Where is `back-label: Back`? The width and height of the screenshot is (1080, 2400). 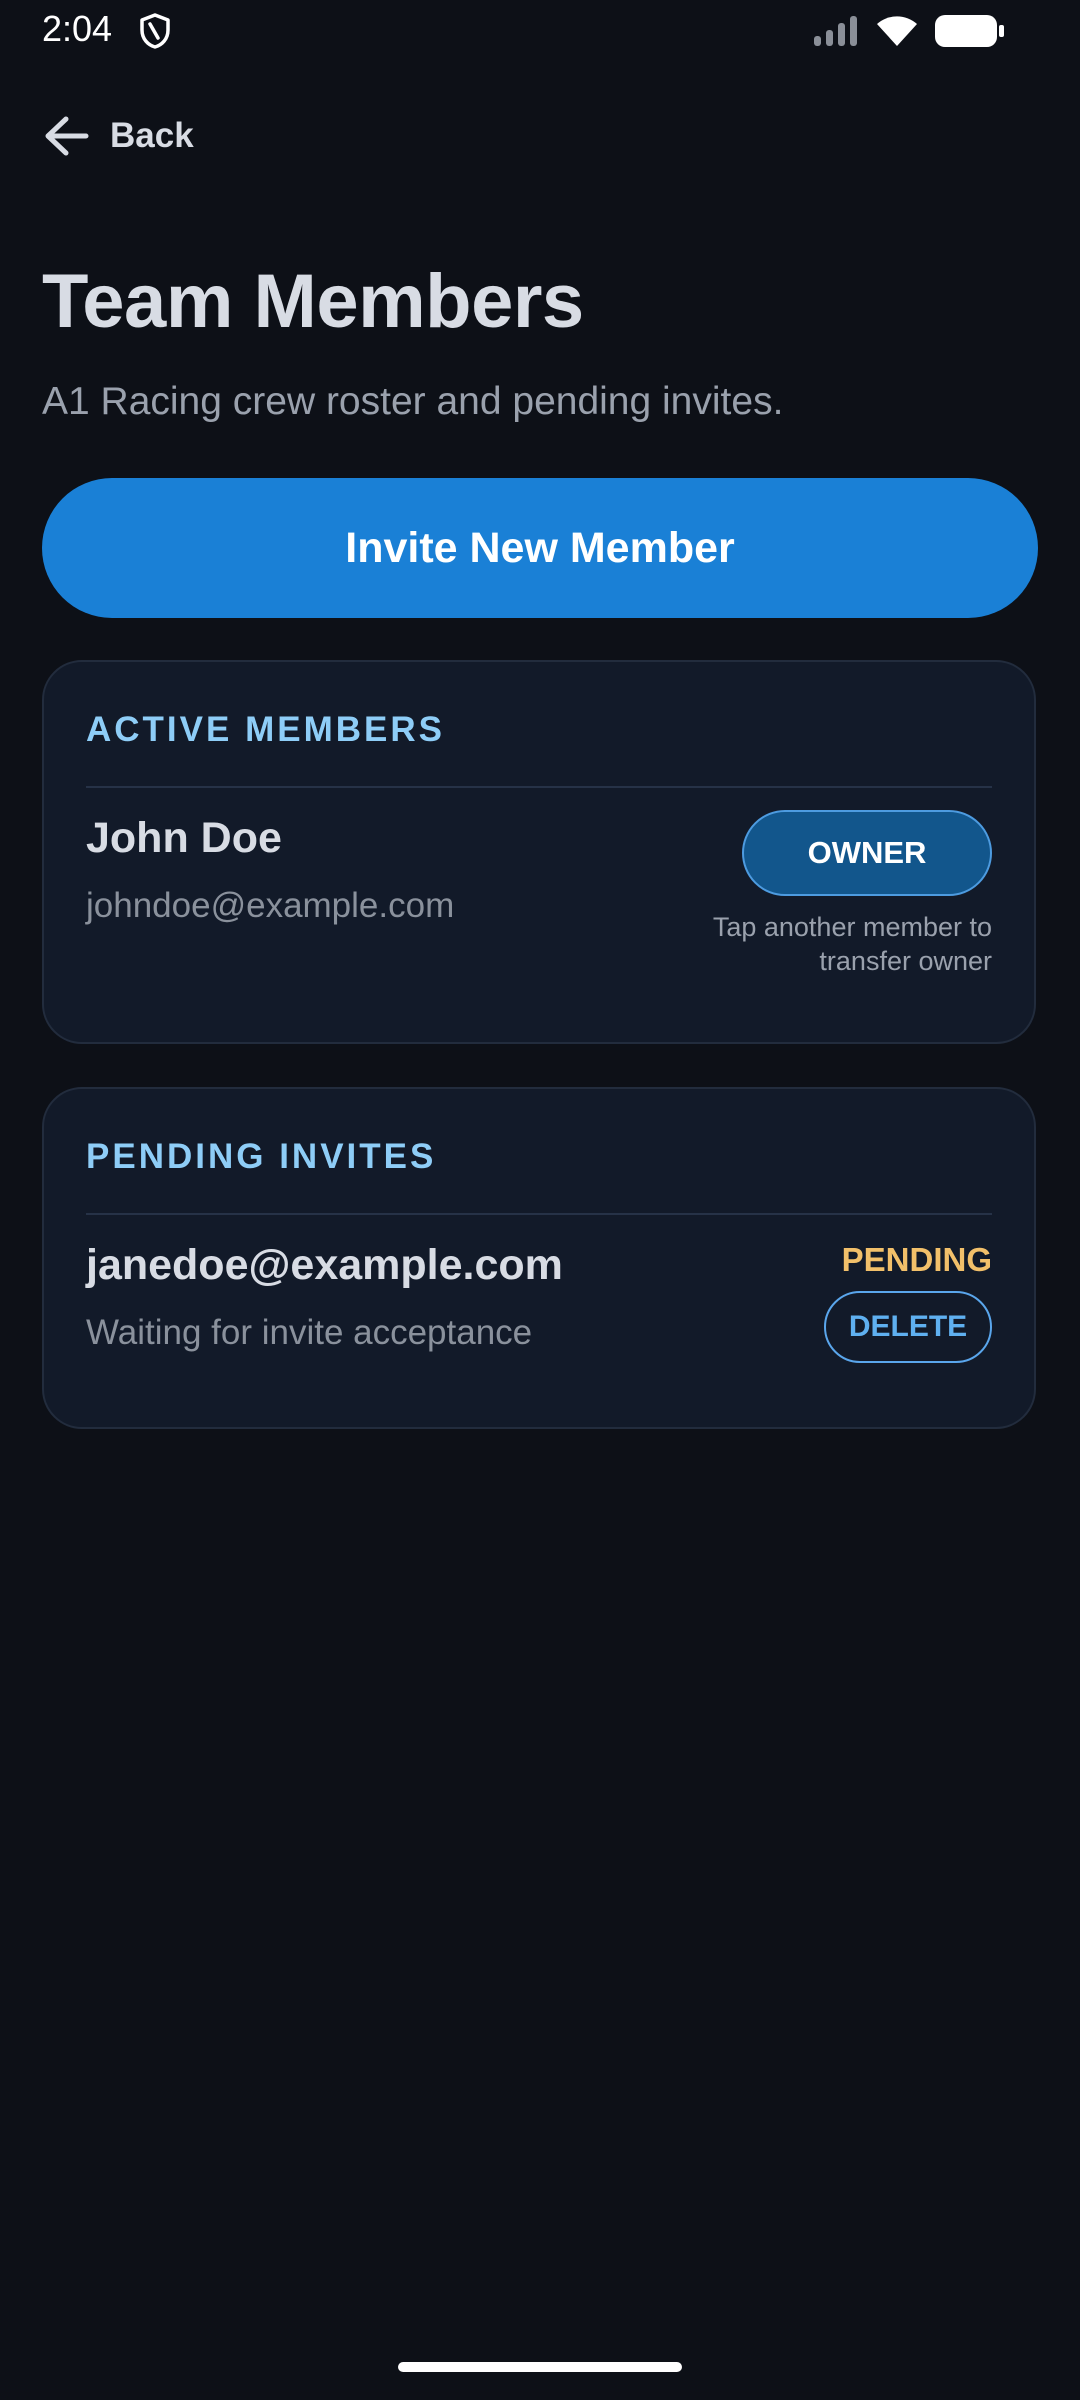 back-label: Back is located at coordinates (152, 135).